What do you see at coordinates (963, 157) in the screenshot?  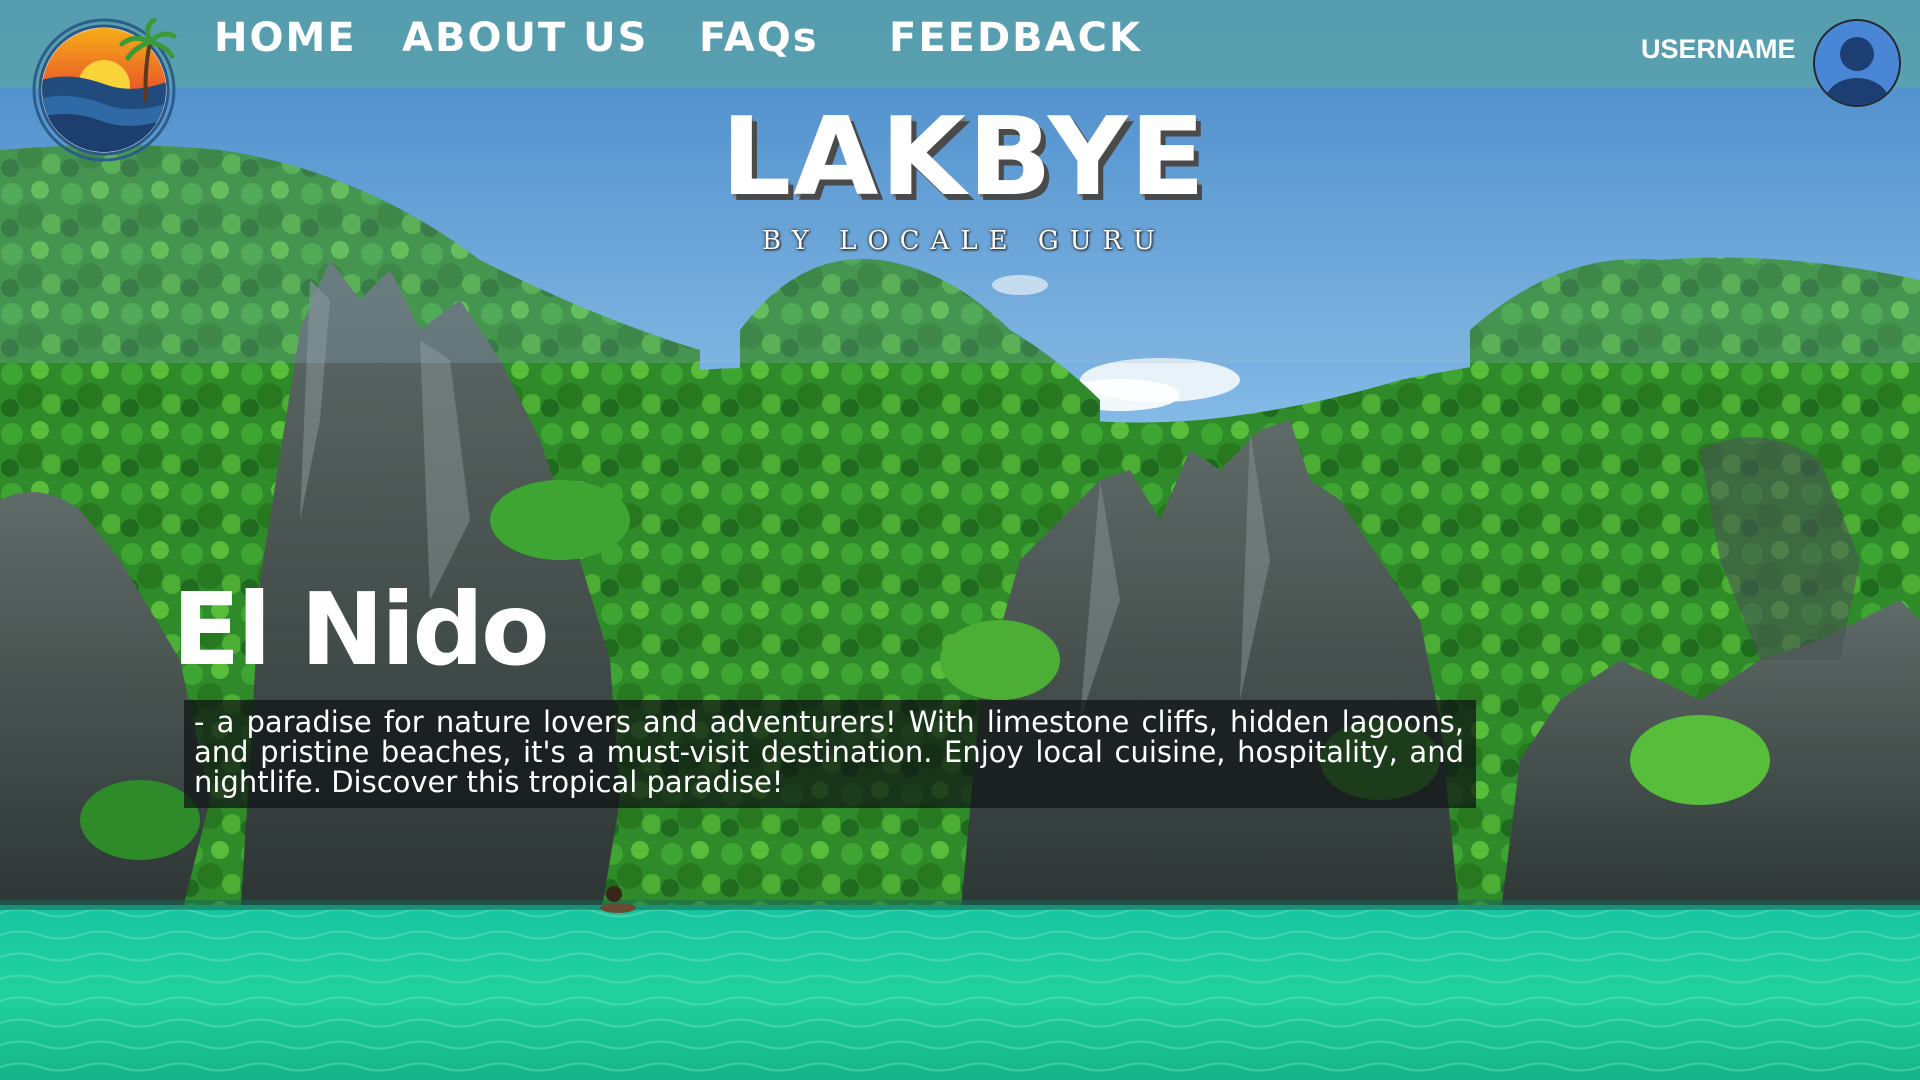 I see `brand-title: LAKBYE` at bounding box center [963, 157].